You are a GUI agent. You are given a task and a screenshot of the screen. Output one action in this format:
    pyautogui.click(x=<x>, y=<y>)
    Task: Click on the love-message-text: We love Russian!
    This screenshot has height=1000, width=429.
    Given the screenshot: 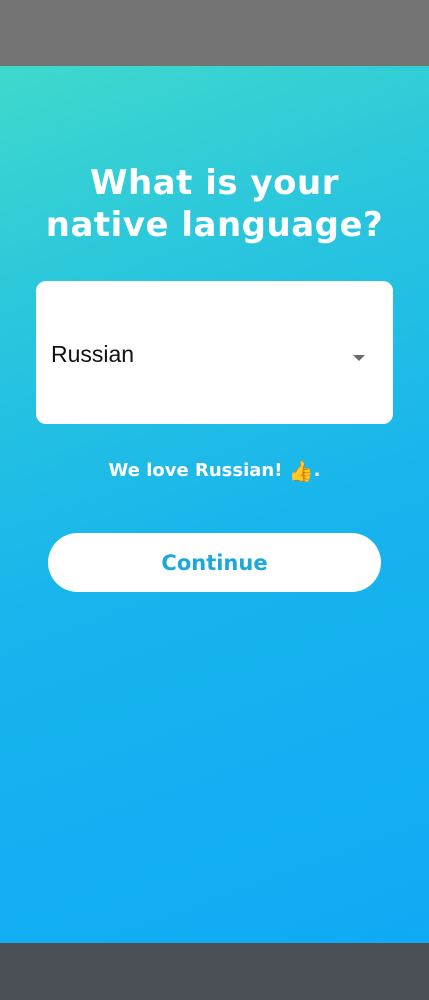 What is the action you would take?
    pyautogui.click(x=198, y=470)
    